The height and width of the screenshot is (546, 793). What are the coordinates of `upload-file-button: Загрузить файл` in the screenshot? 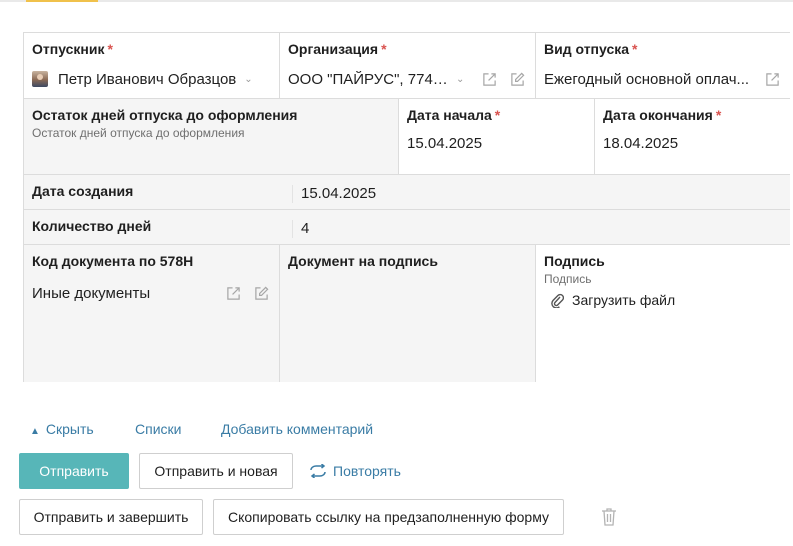 It's located at (666, 300).